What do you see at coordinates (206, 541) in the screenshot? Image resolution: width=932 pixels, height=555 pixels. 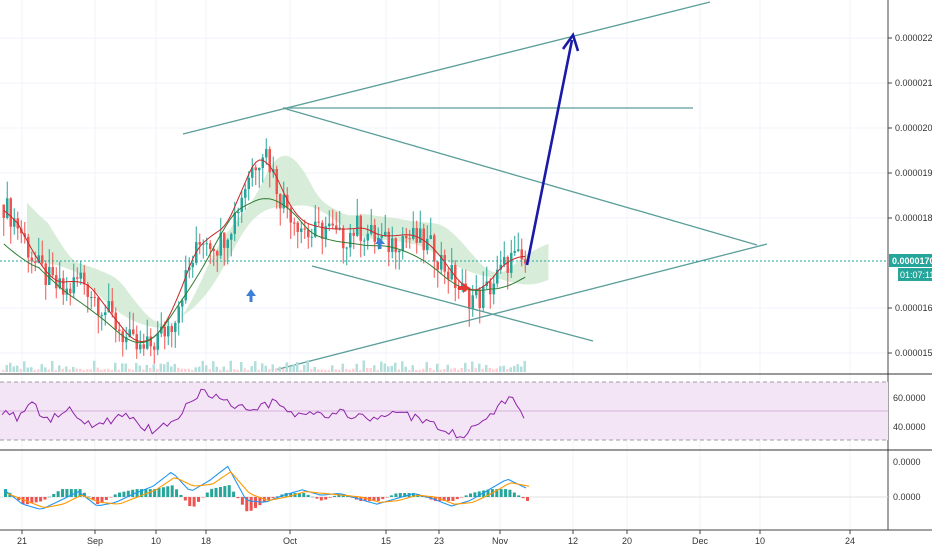 I see `time-tick-label: 18` at bounding box center [206, 541].